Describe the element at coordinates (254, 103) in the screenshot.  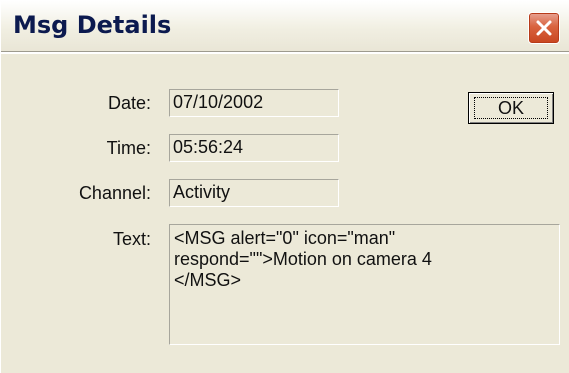
I see `date-field: 07/10/2002` at that location.